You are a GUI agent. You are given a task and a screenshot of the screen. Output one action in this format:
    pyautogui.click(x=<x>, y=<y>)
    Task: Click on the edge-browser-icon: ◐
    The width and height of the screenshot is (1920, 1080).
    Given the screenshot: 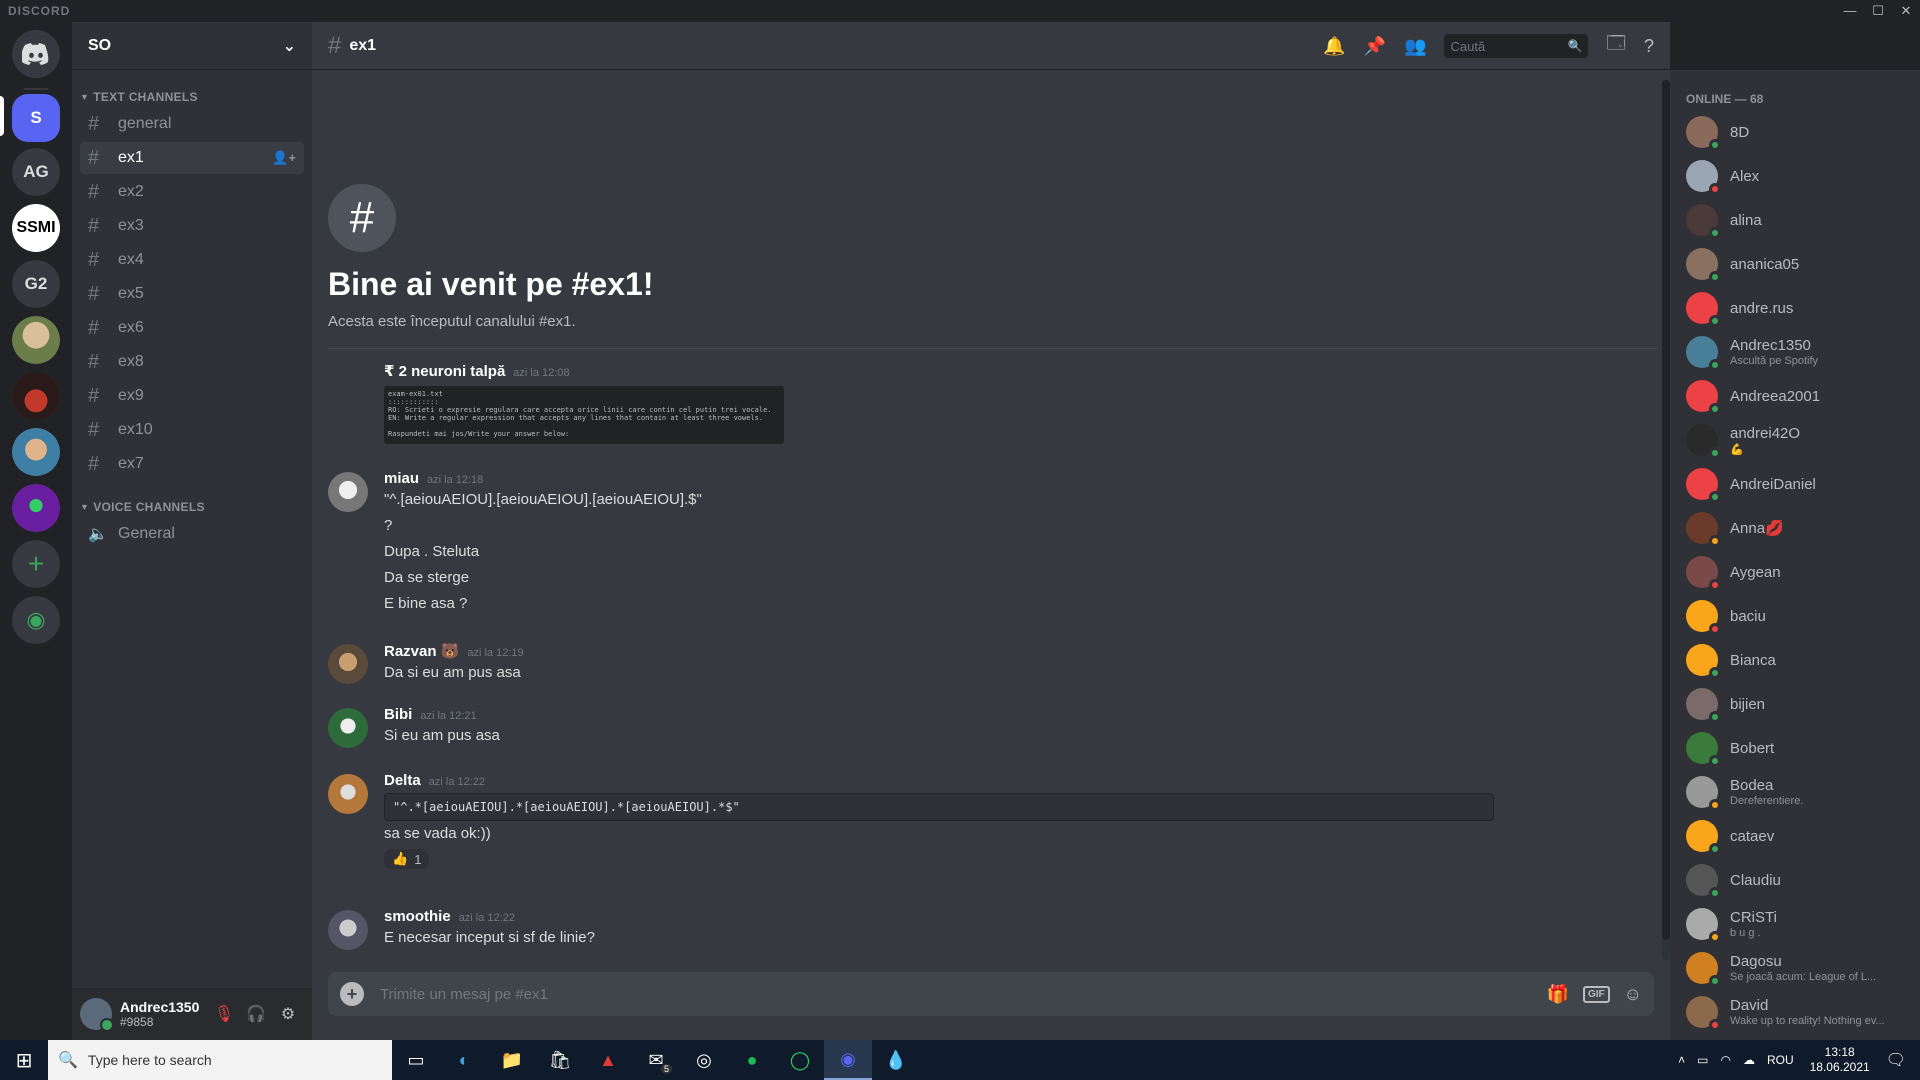 What is the action you would take?
    pyautogui.click(x=464, y=1060)
    